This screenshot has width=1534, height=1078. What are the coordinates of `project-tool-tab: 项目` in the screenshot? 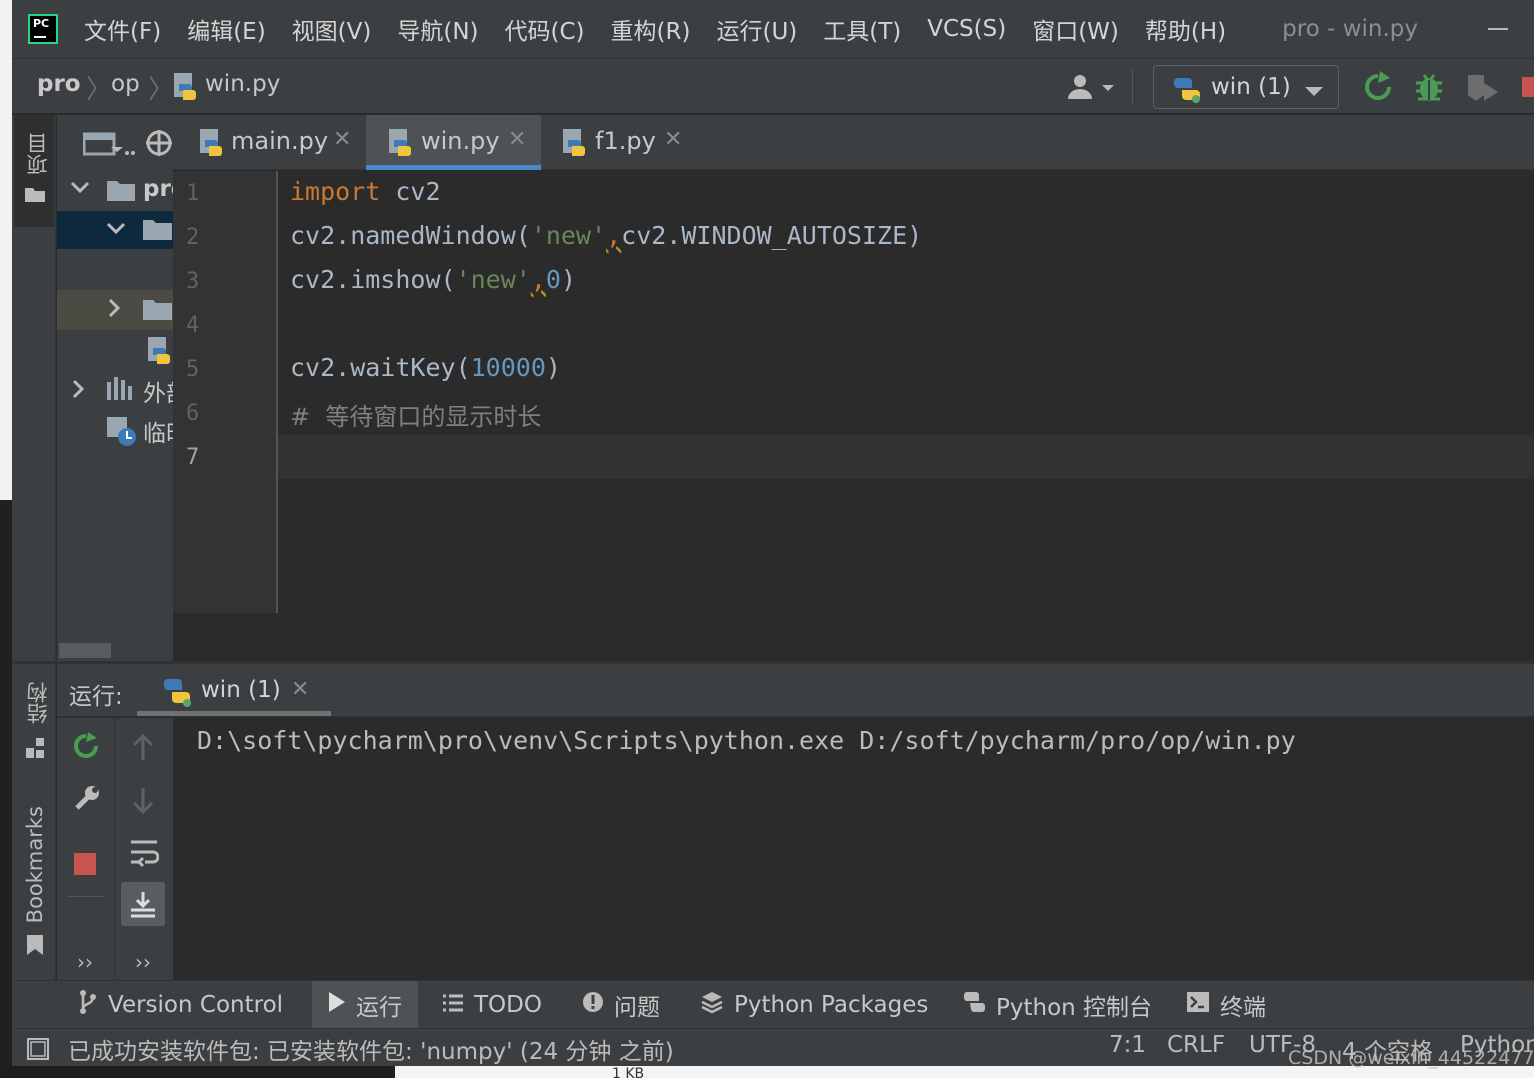 It's located at (34, 171).